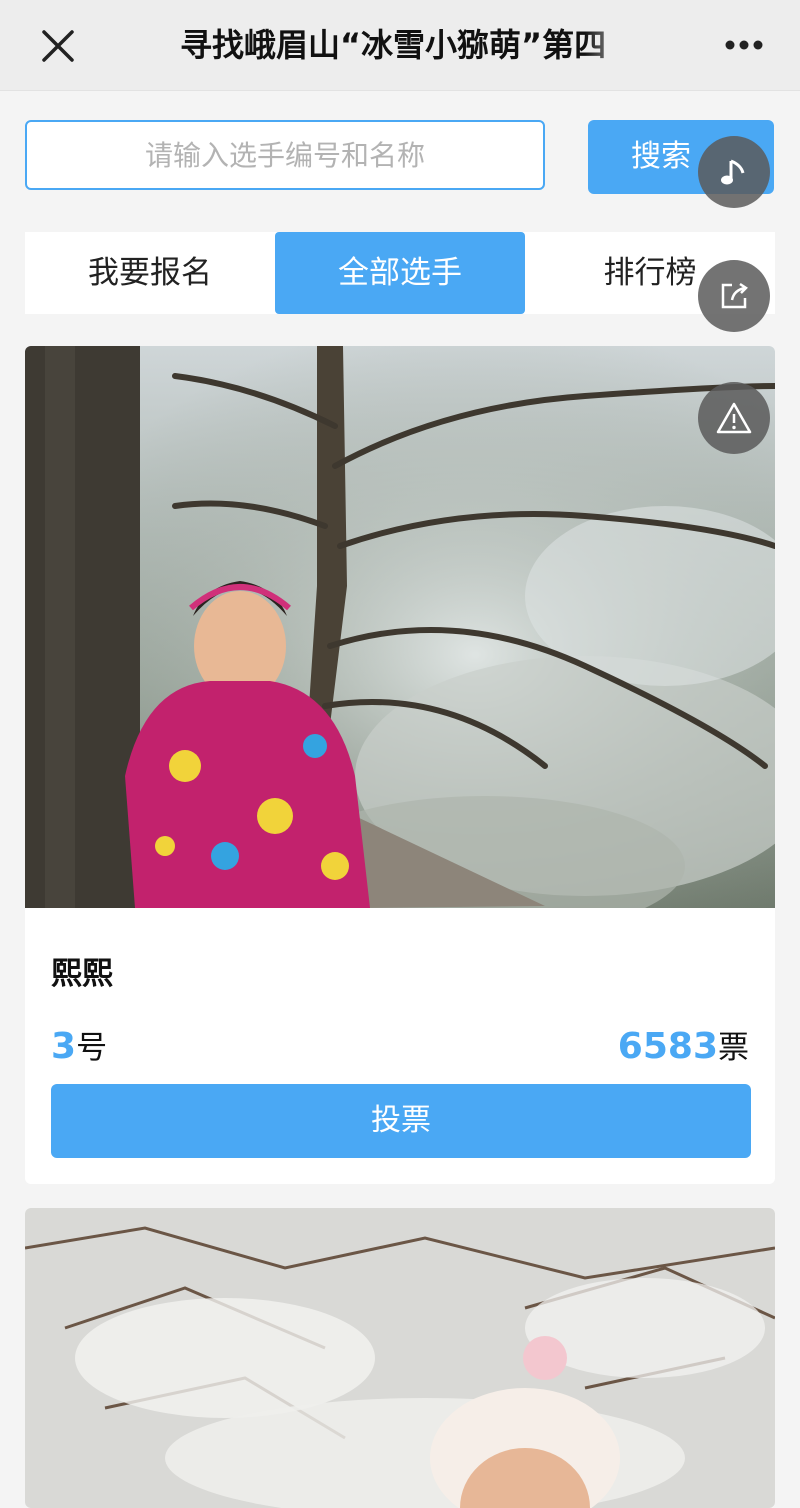 The image size is (800, 1508). Describe the element at coordinates (82, 974) in the screenshot. I see `contestant-name: 熙熙` at that location.